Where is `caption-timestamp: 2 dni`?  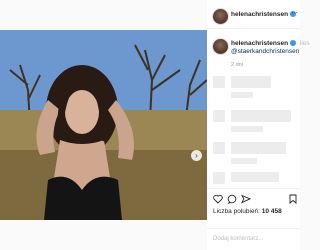
caption-timestamp: 2 dni is located at coordinates (237, 65).